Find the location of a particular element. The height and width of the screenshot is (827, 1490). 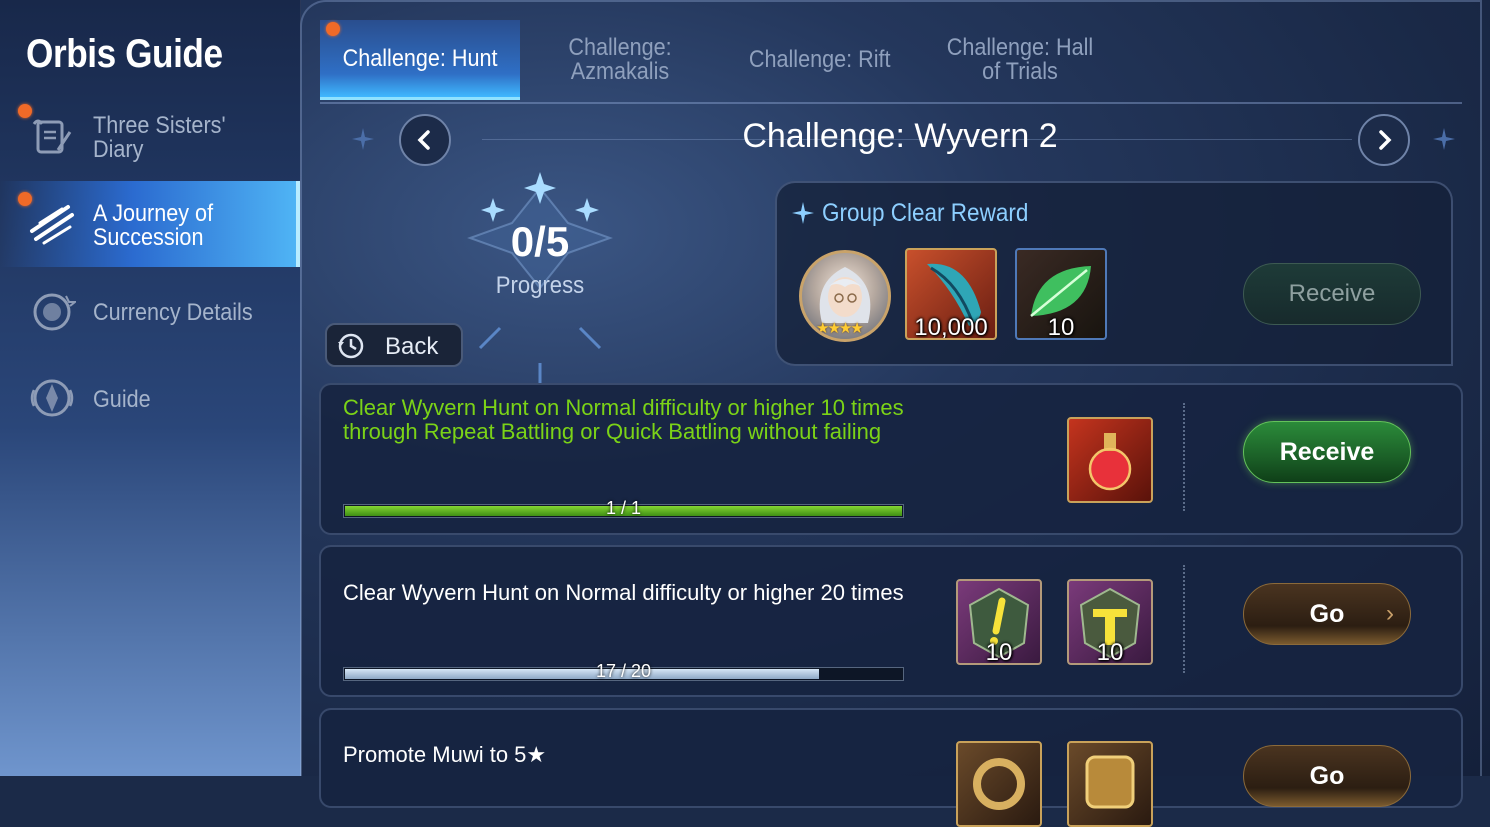

mission-progress-bar: 17 / 20 is located at coordinates (623, 671).